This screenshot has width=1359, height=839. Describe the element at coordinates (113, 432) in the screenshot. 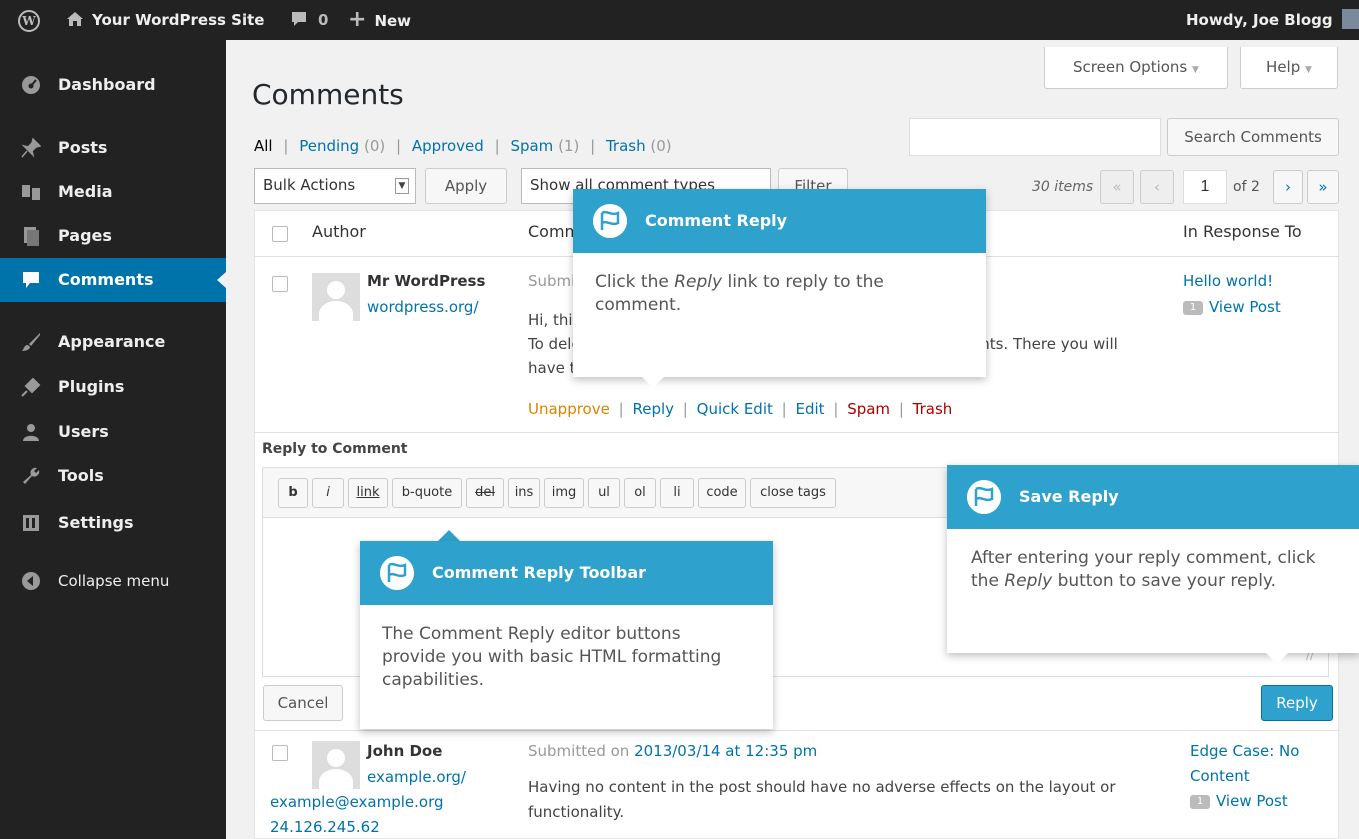

I see `sidebar-item-users: Users` at that location.